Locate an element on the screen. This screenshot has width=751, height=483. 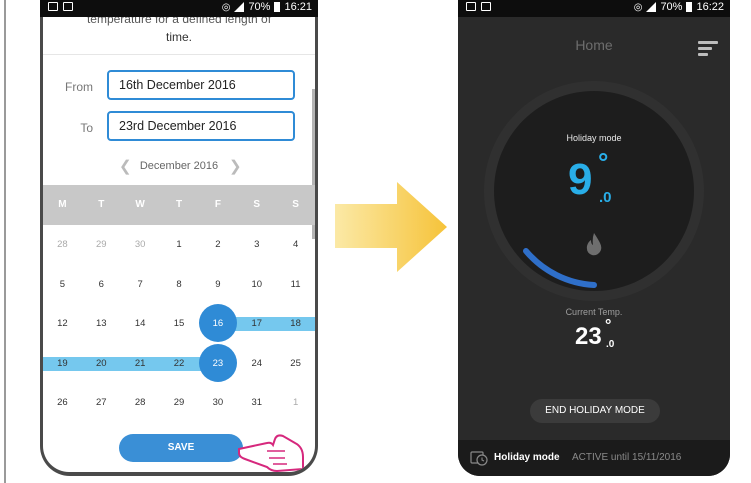
calendar-day: 18 is located at coordinates (295, 324).